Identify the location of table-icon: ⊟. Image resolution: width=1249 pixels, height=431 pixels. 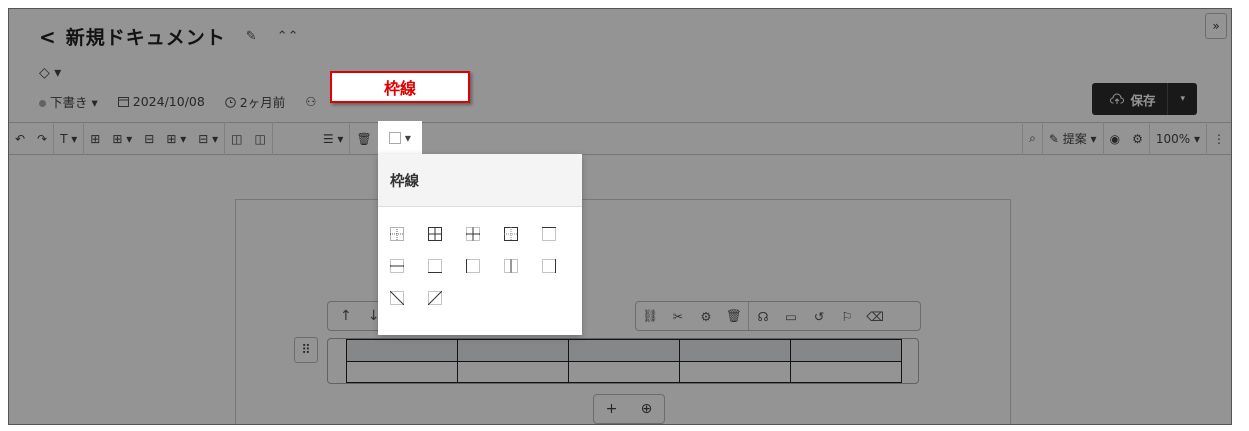
(149, 138).